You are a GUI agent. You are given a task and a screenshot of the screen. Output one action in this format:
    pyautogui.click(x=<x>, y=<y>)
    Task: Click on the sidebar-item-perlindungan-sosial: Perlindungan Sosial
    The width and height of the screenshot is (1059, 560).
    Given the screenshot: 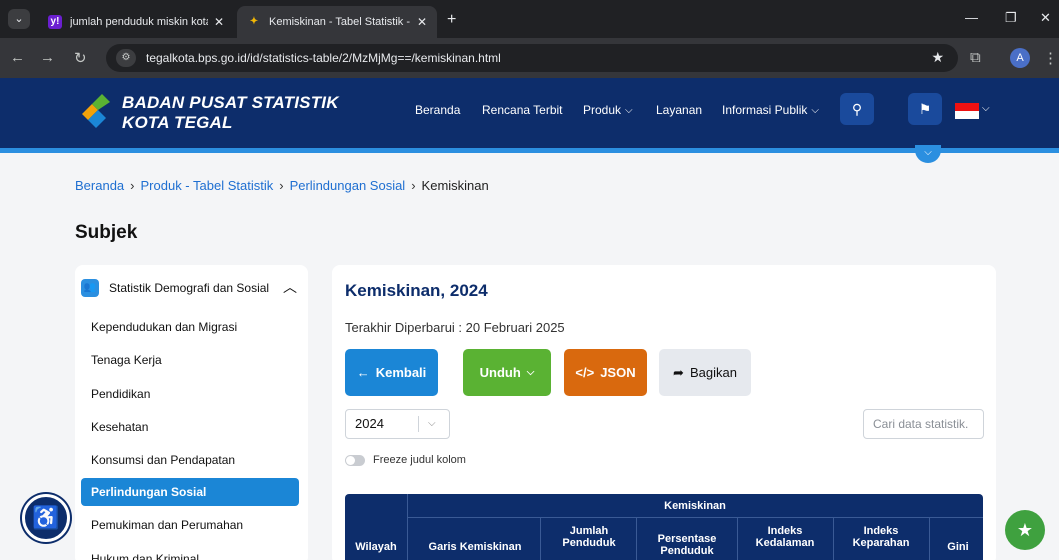 What is the action you would take?
    pyautogui.click(x=190, y=492)
    